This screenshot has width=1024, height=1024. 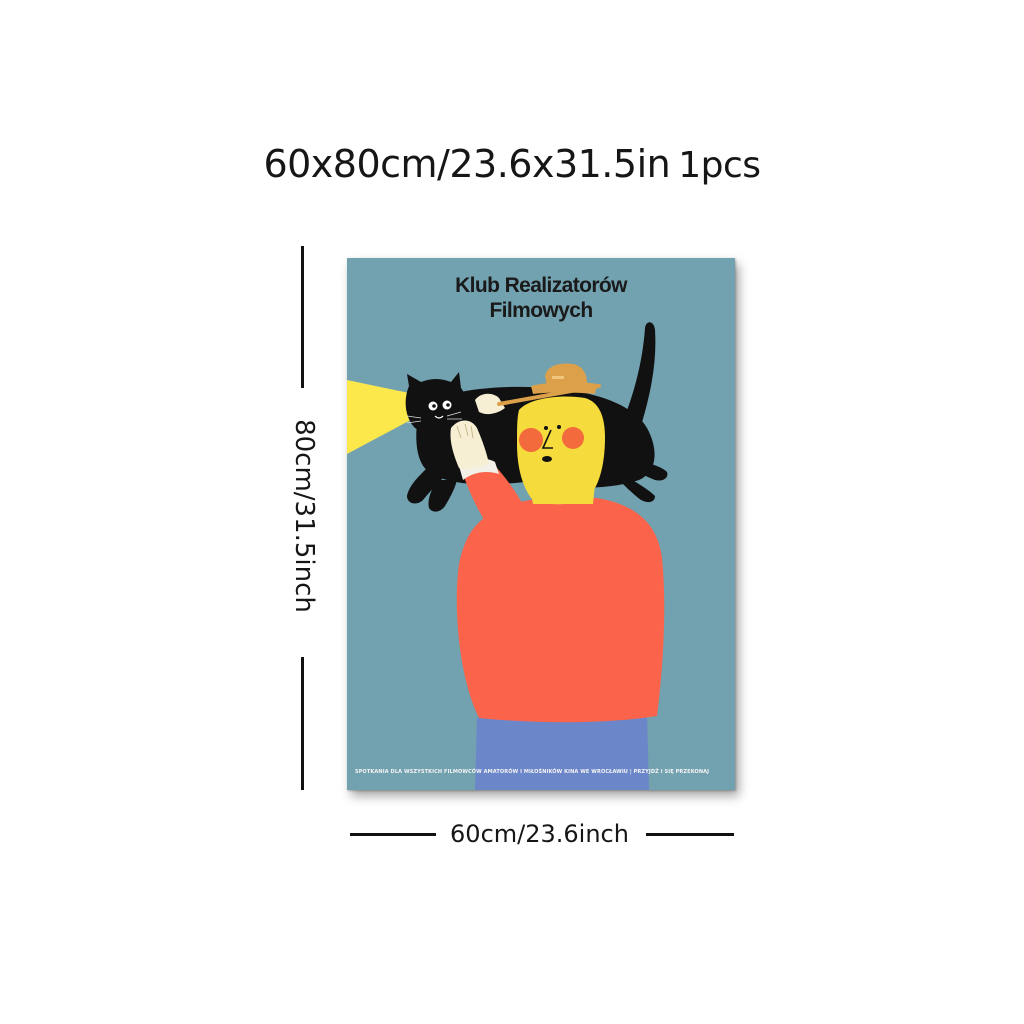 I want to click on width-dimension-line-left, so click(x=393, y=834).